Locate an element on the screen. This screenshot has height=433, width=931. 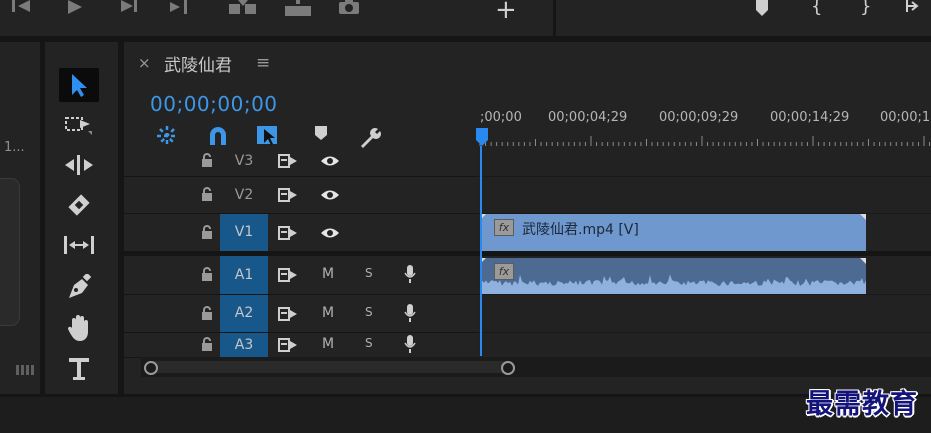
video-audio-divider is located at coordinates (527, 253).